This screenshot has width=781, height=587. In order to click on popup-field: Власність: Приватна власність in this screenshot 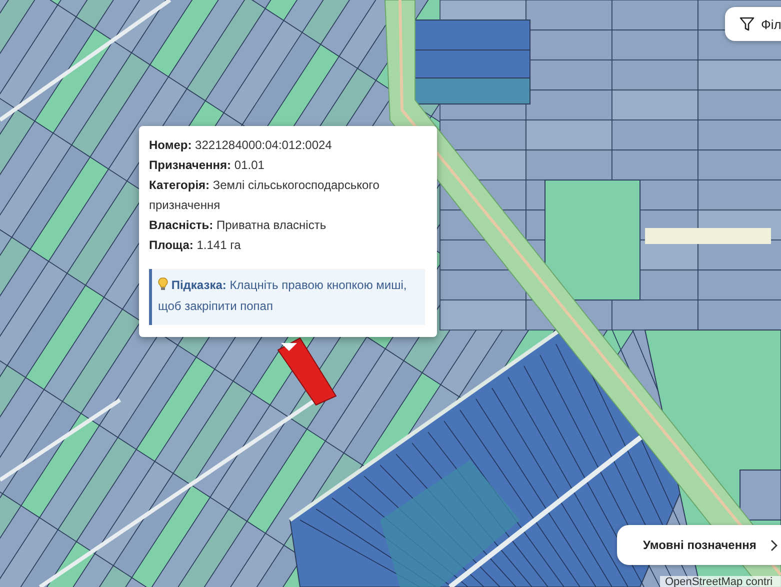, I will do `click(287, 225)`.